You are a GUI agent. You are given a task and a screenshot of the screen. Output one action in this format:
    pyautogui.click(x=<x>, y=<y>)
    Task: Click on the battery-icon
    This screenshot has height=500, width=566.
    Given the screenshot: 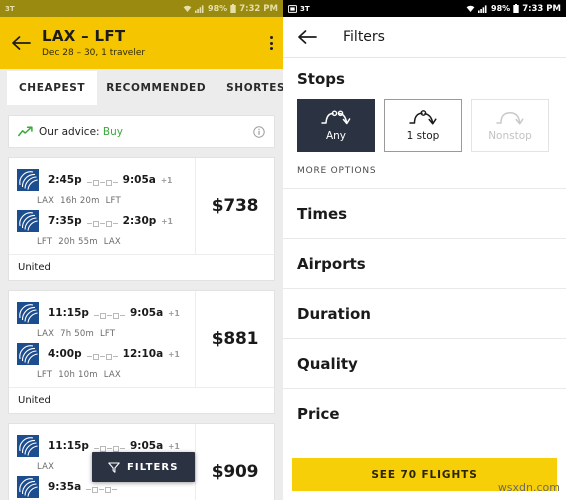 What is the action you would take?
    pyautogui.click(x=233, y=8)
    